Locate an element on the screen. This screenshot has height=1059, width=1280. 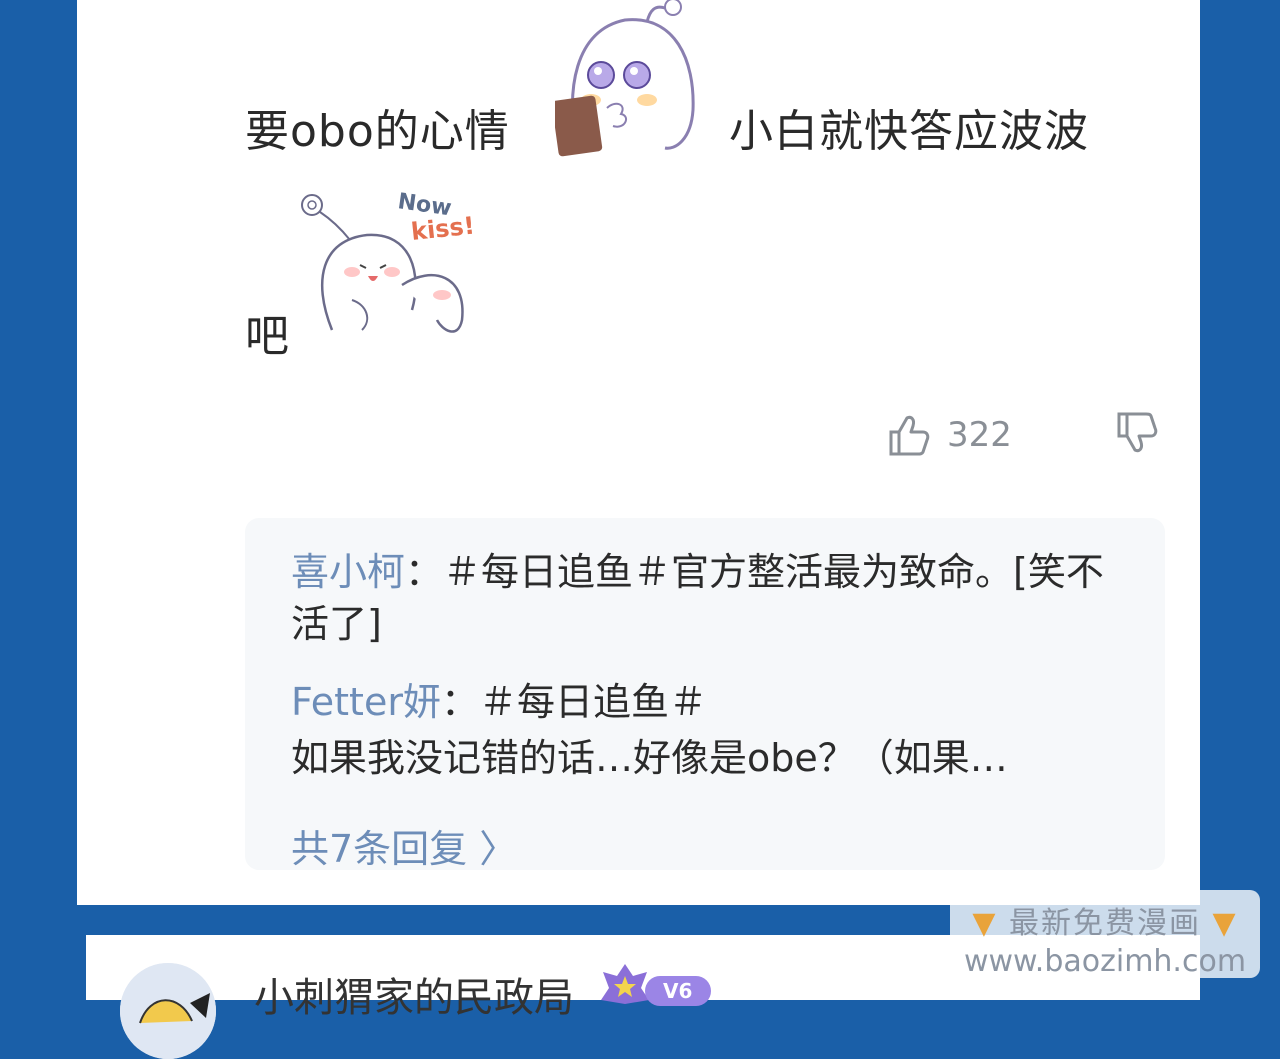
reply-author: 喜小柯 is located at coordinates (348, 572).